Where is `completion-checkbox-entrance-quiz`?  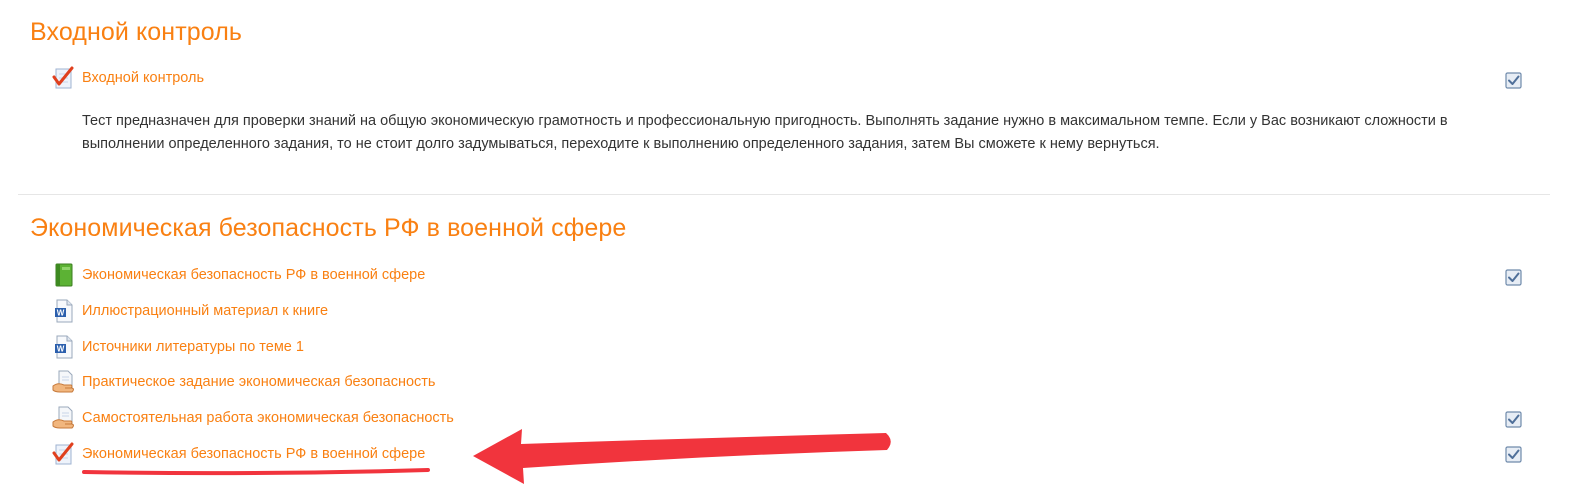 completion-checkbox-entrance-quiz is located at coordinates (1513, 80).